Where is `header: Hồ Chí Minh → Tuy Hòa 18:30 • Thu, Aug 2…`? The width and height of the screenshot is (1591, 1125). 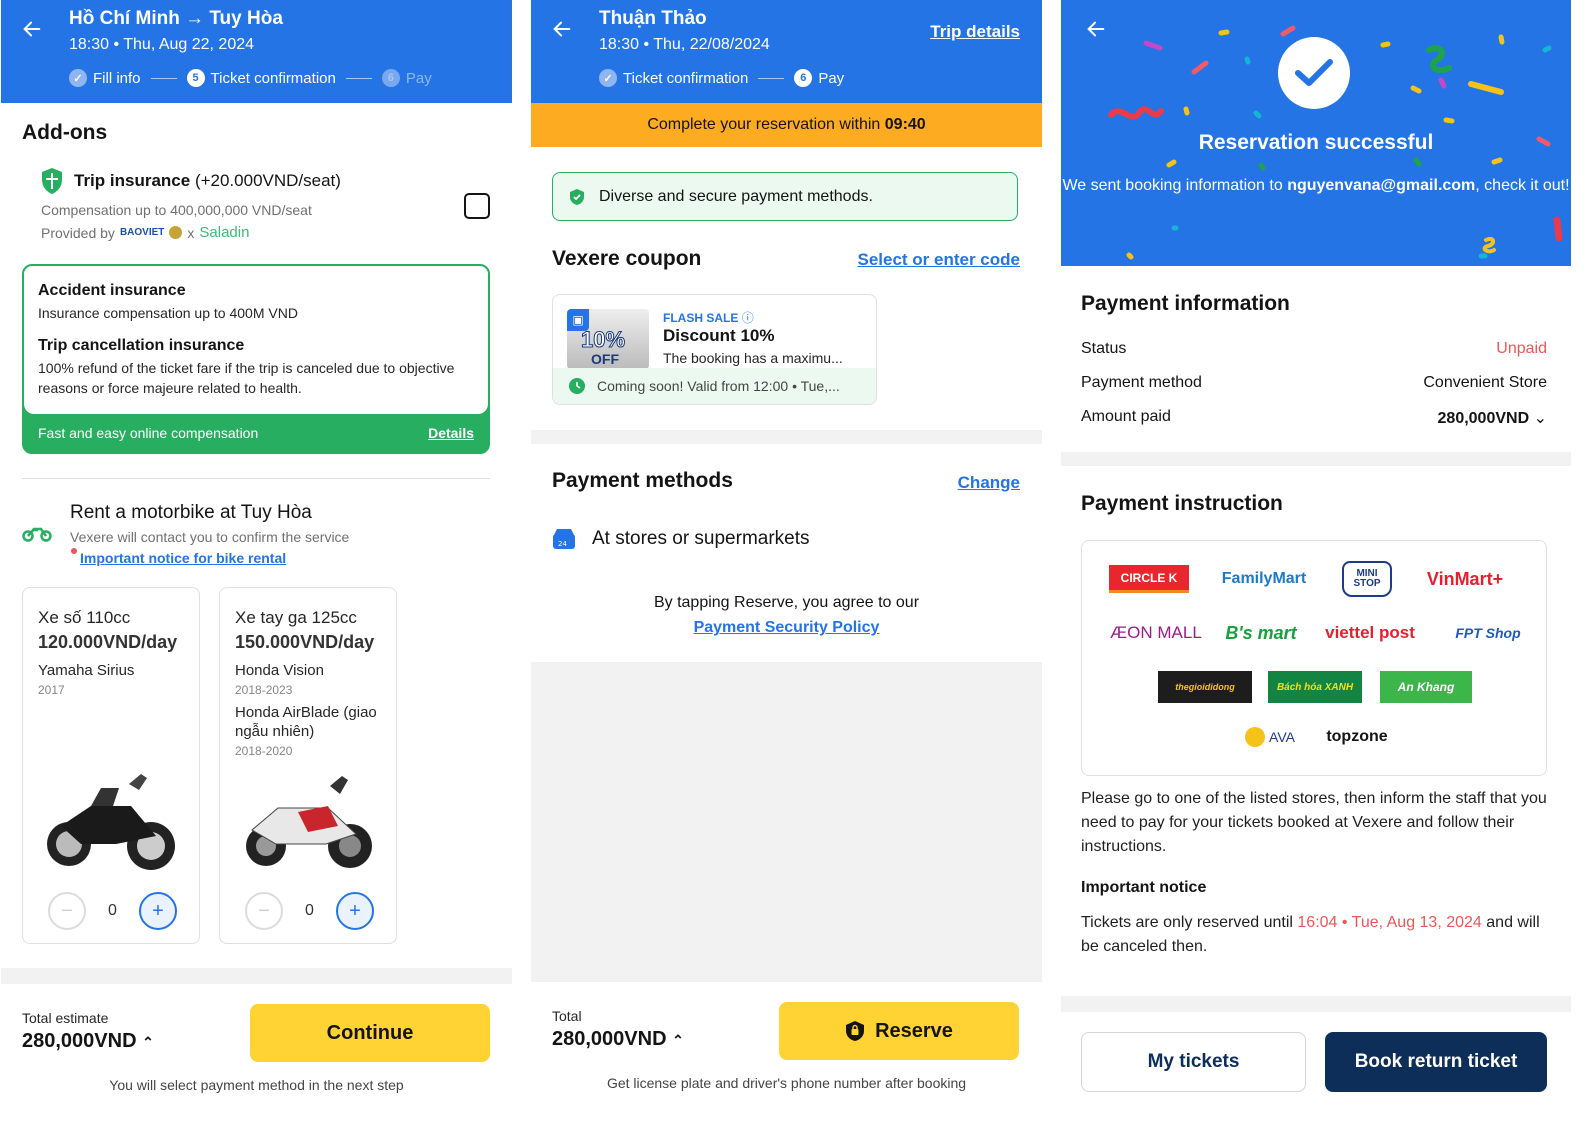 header: Hồ Chí Minh → Tuy Hòa 18:30 • Thu, Aug 2… is located at coordinates (256, 51).